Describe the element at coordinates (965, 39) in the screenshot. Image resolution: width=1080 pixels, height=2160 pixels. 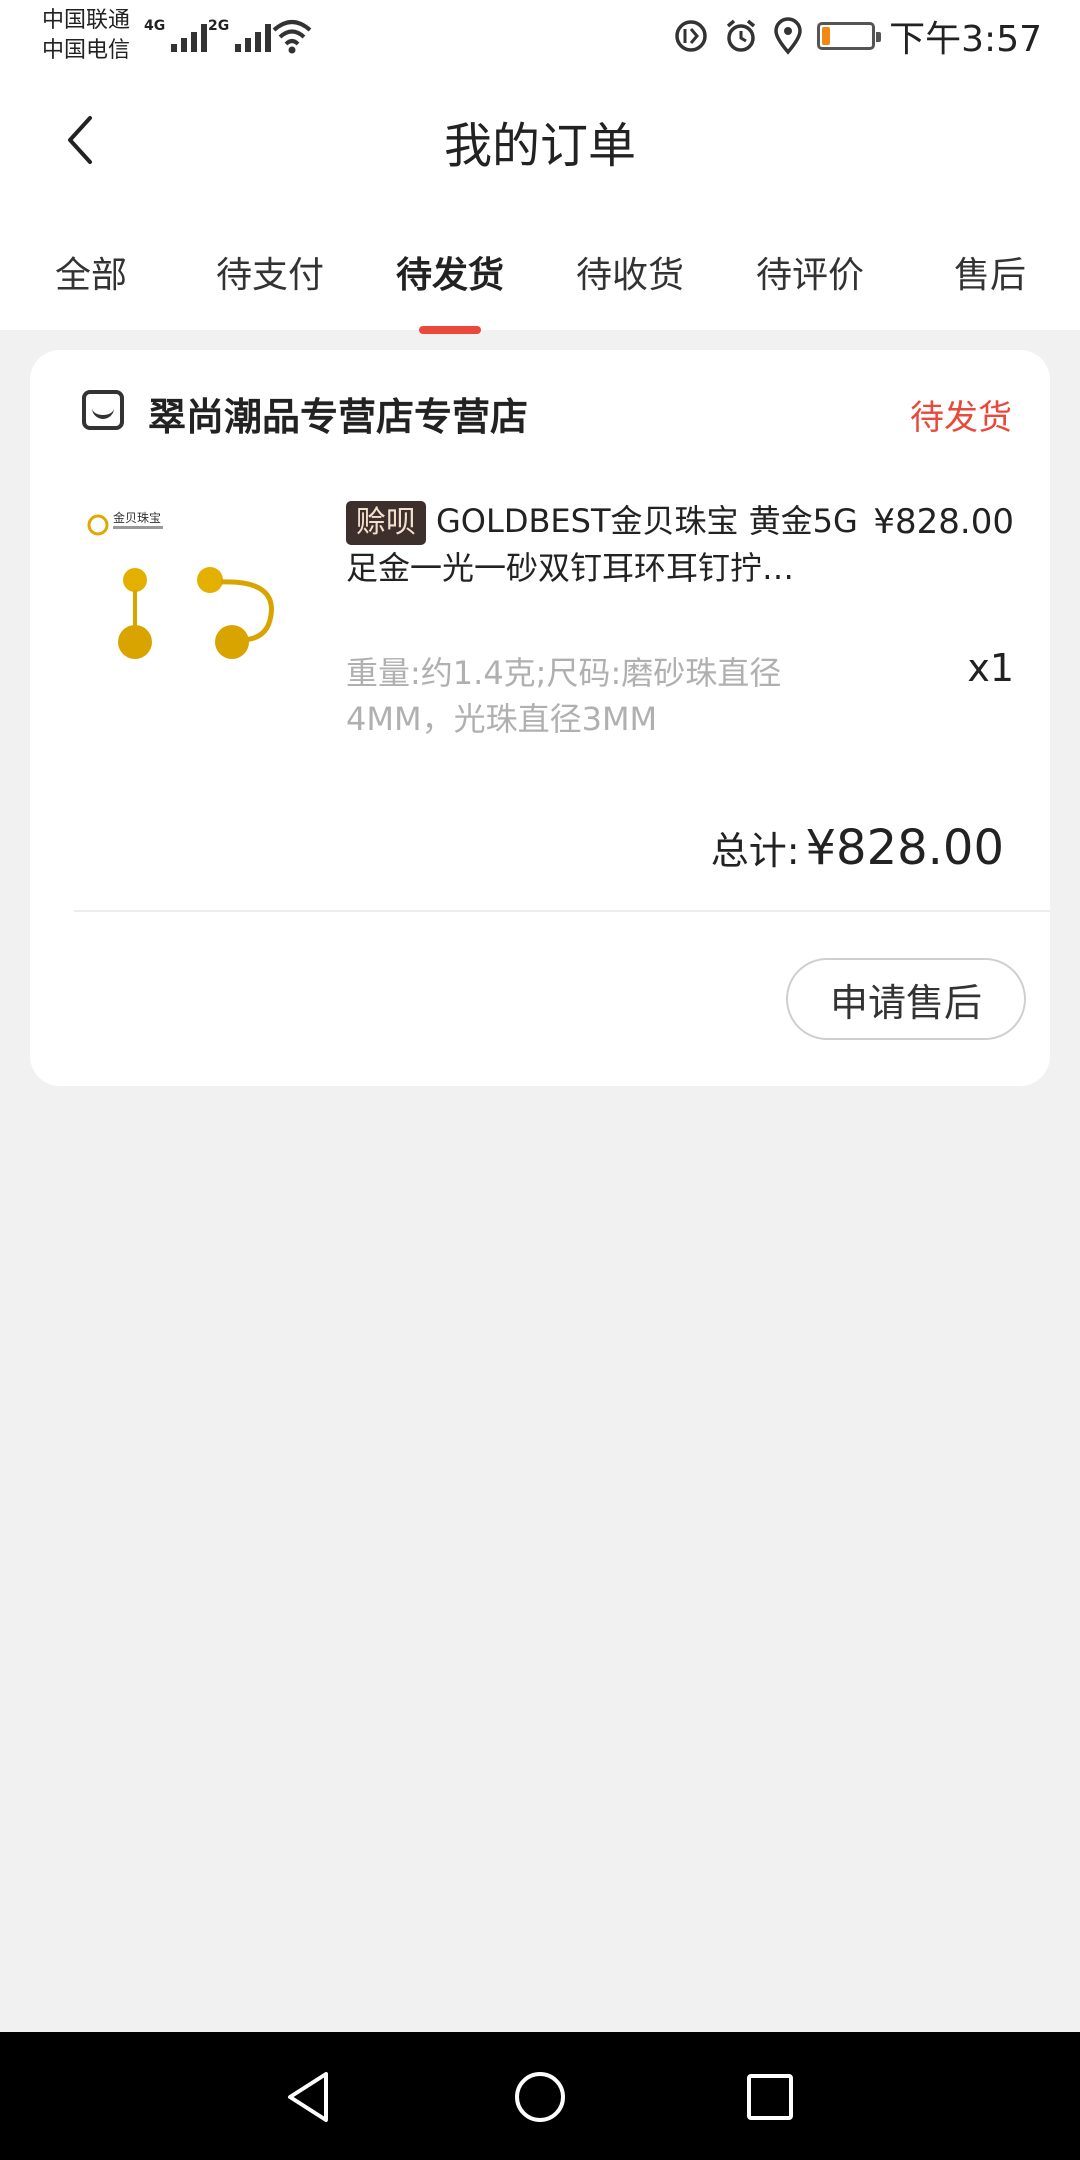
I see `status-time: 下午3:57` at that location.